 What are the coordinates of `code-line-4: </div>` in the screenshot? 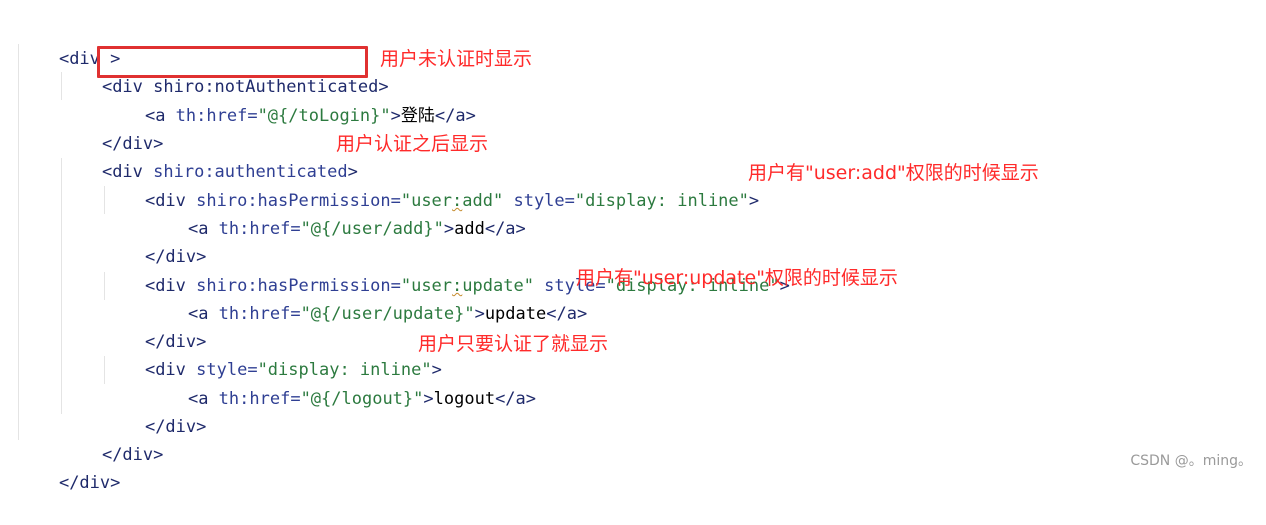 It's located at (112, 128).